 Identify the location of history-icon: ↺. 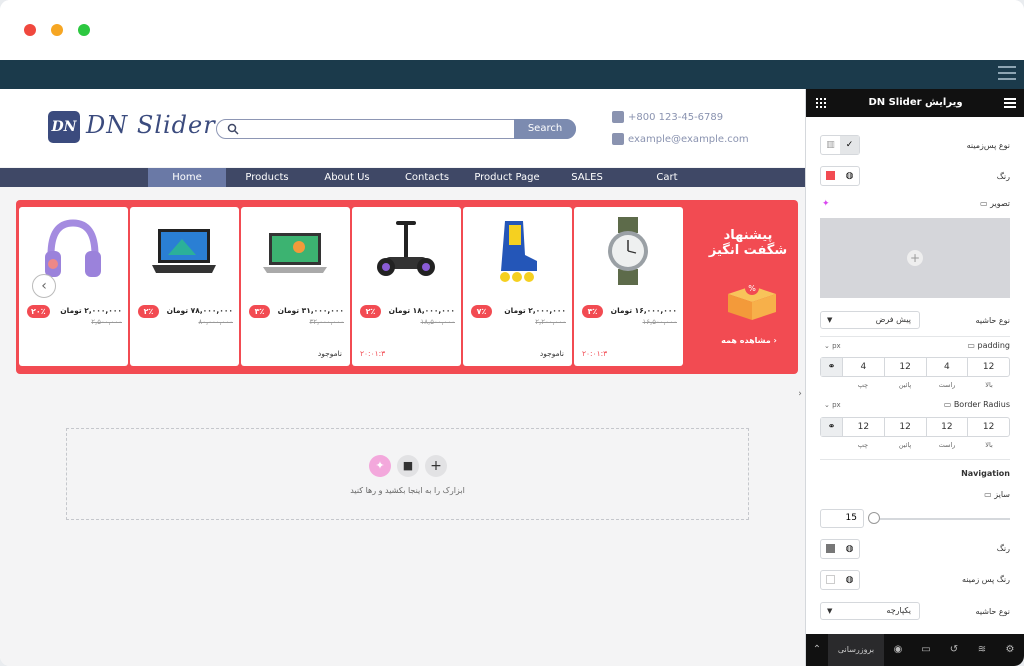
(954, 650).